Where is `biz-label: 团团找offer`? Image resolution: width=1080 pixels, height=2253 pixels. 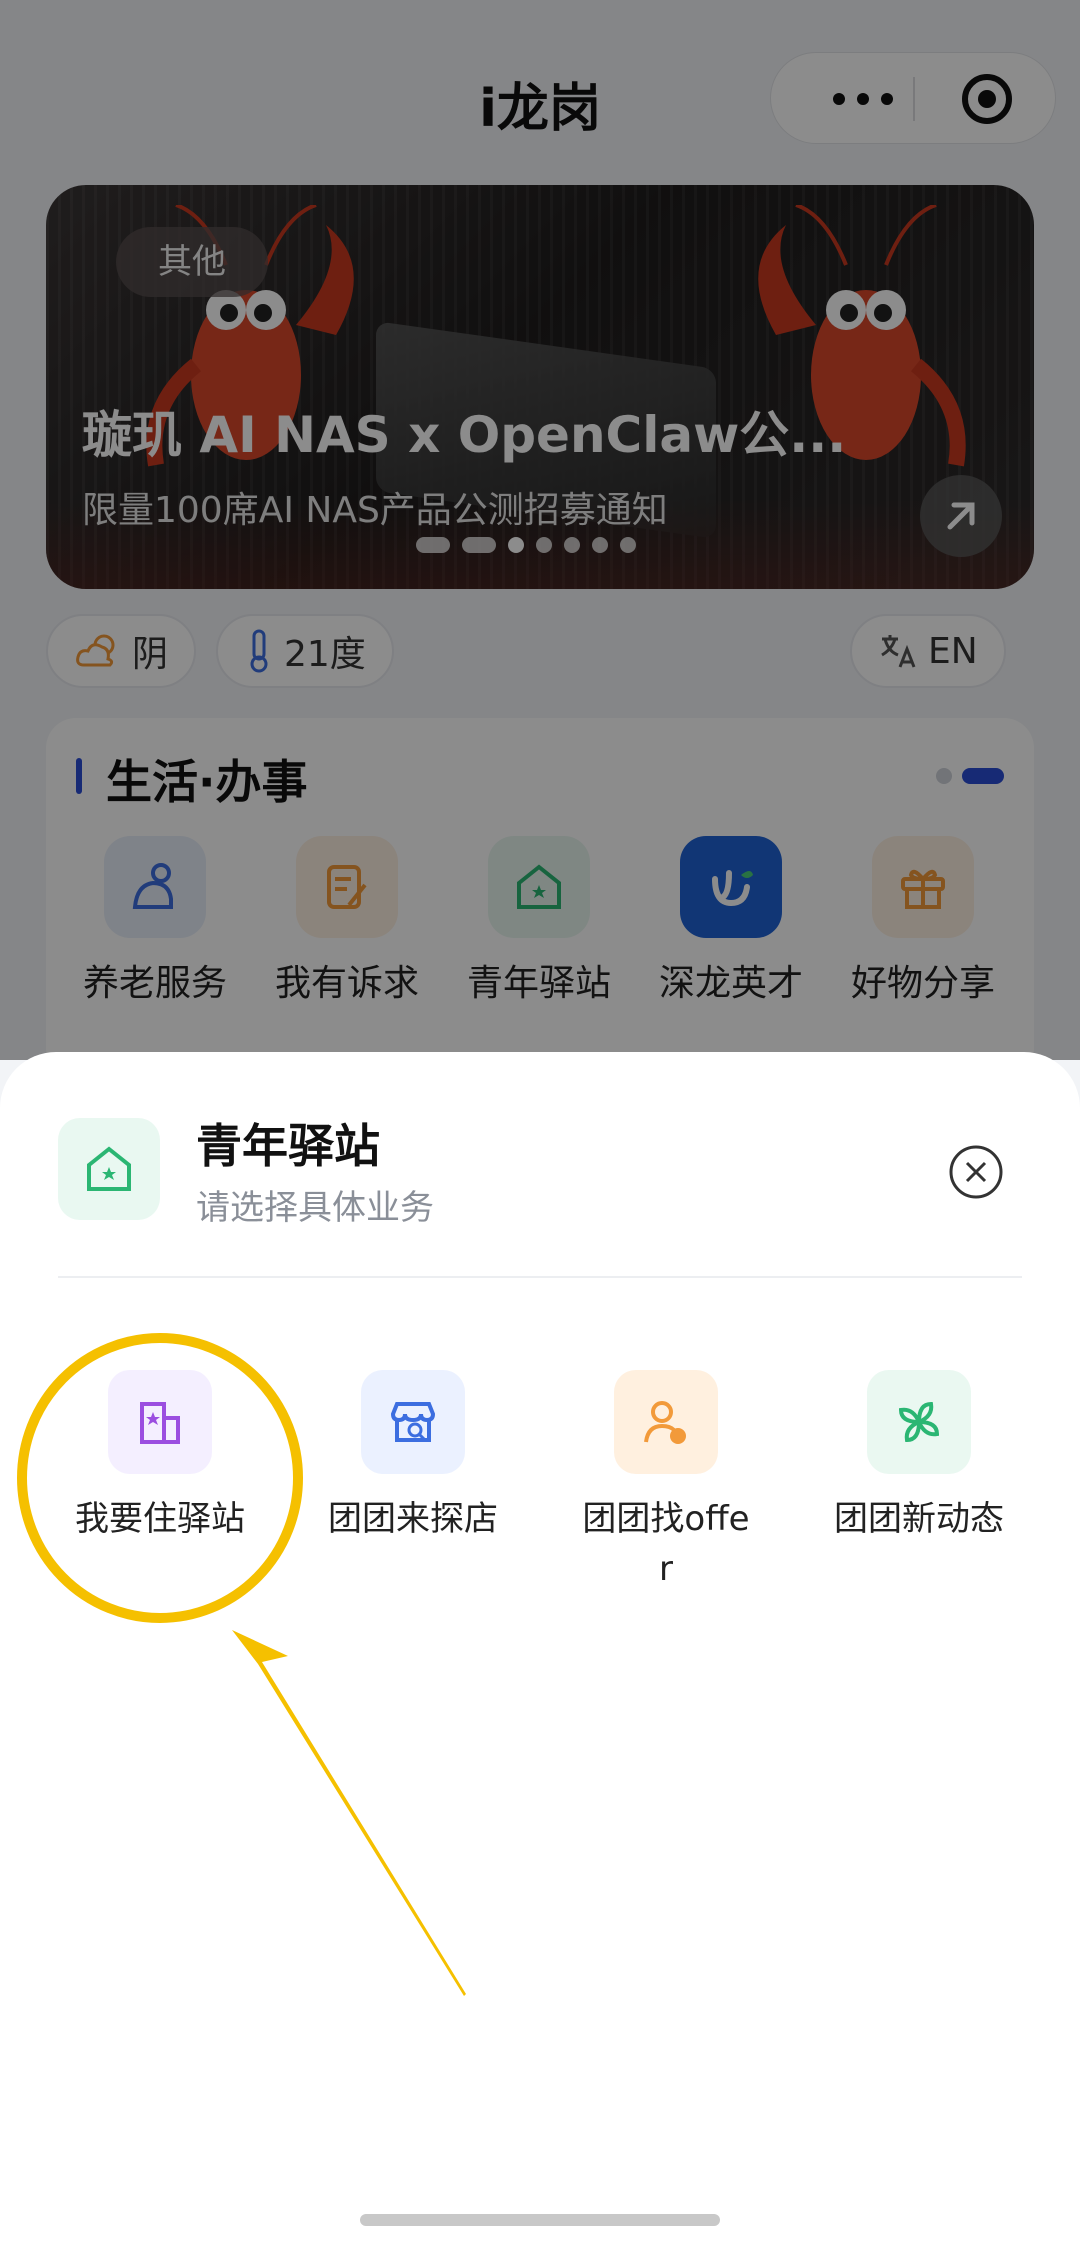
biz-label: 团团找offer is located at coordinates (666, 1544).